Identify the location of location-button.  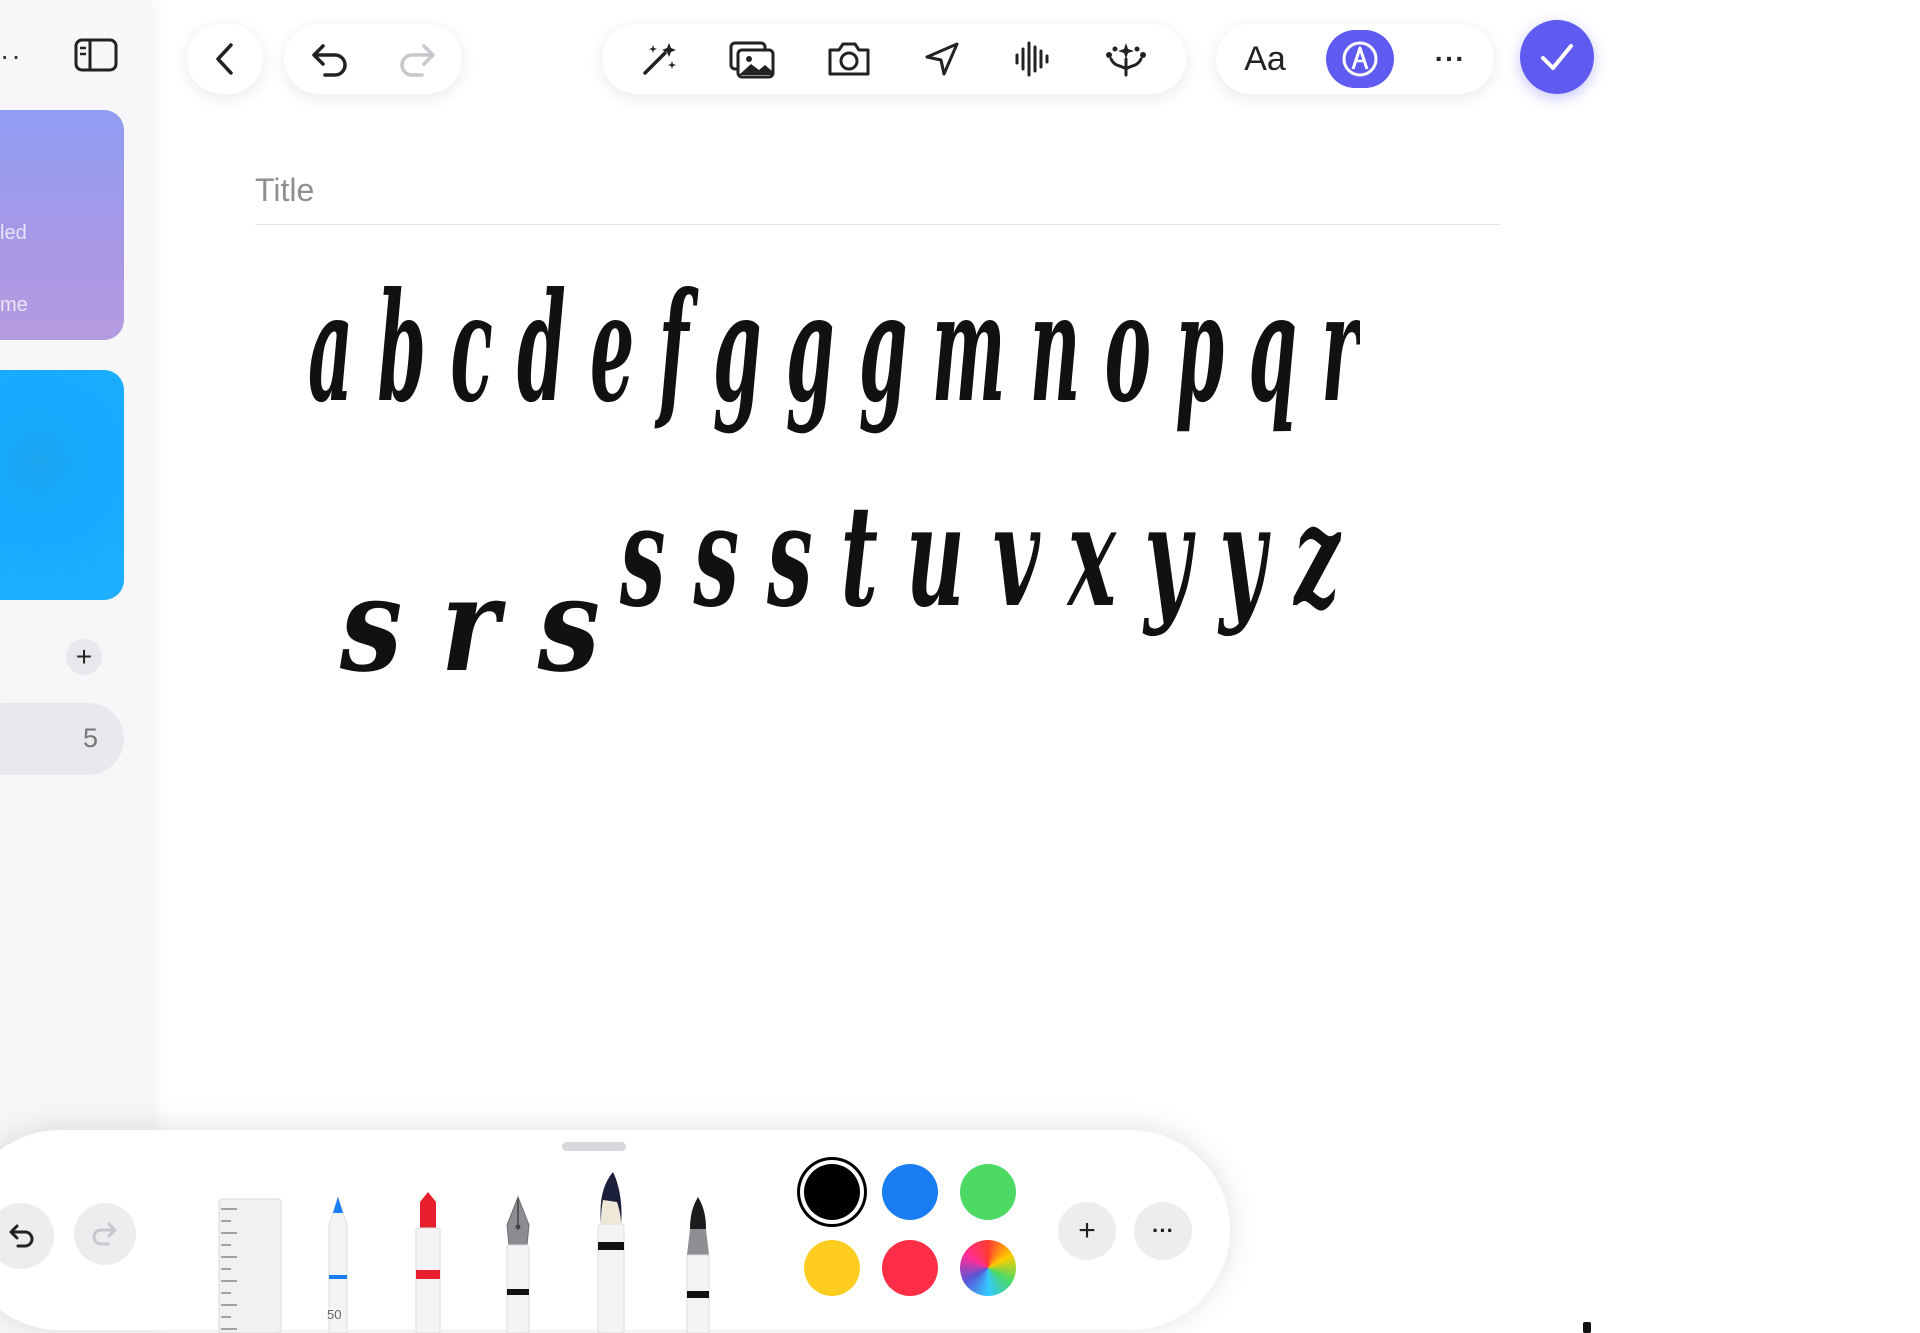
(942, 59).